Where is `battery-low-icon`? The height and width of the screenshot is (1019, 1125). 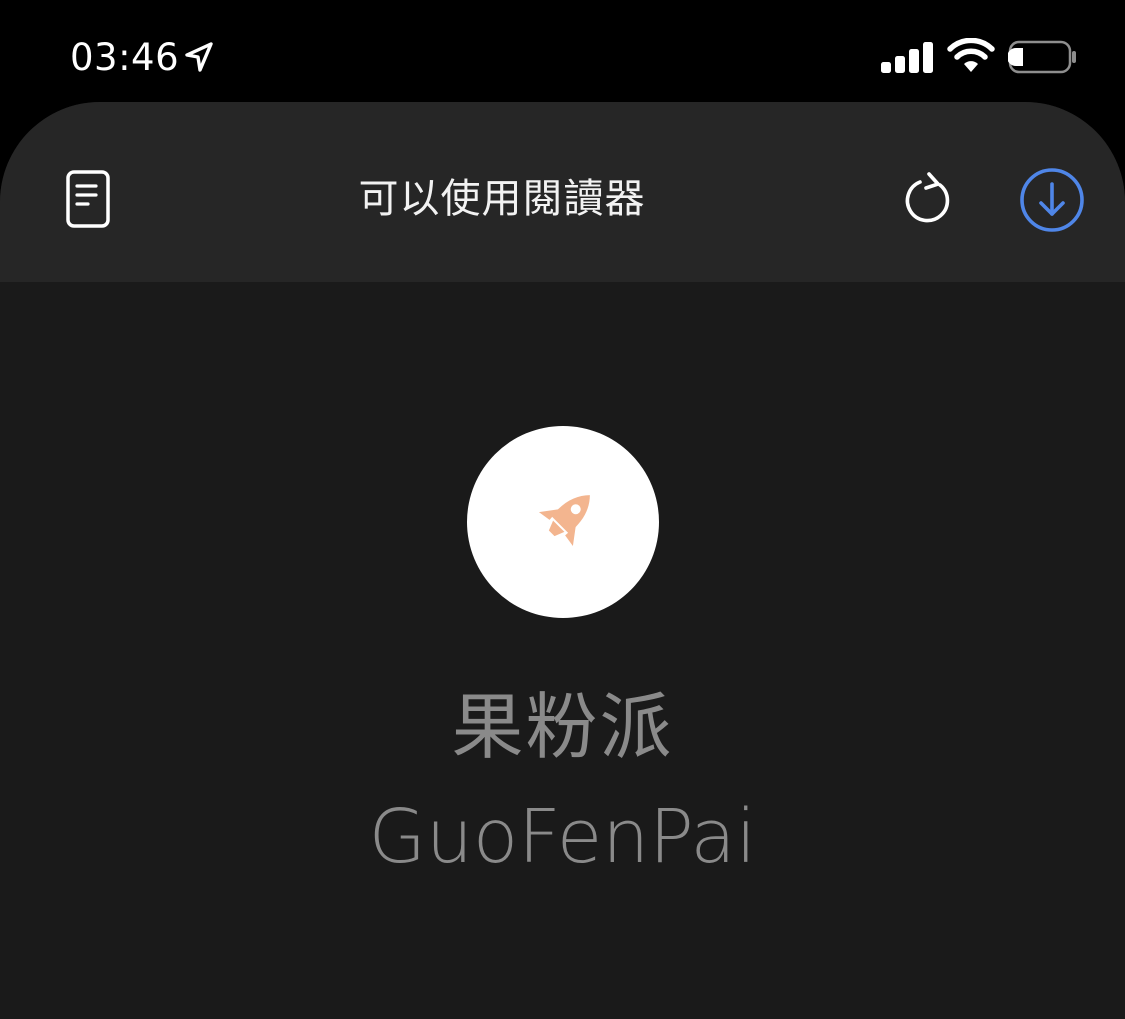
battery-low-icon is located at coordinates (1042, 57).